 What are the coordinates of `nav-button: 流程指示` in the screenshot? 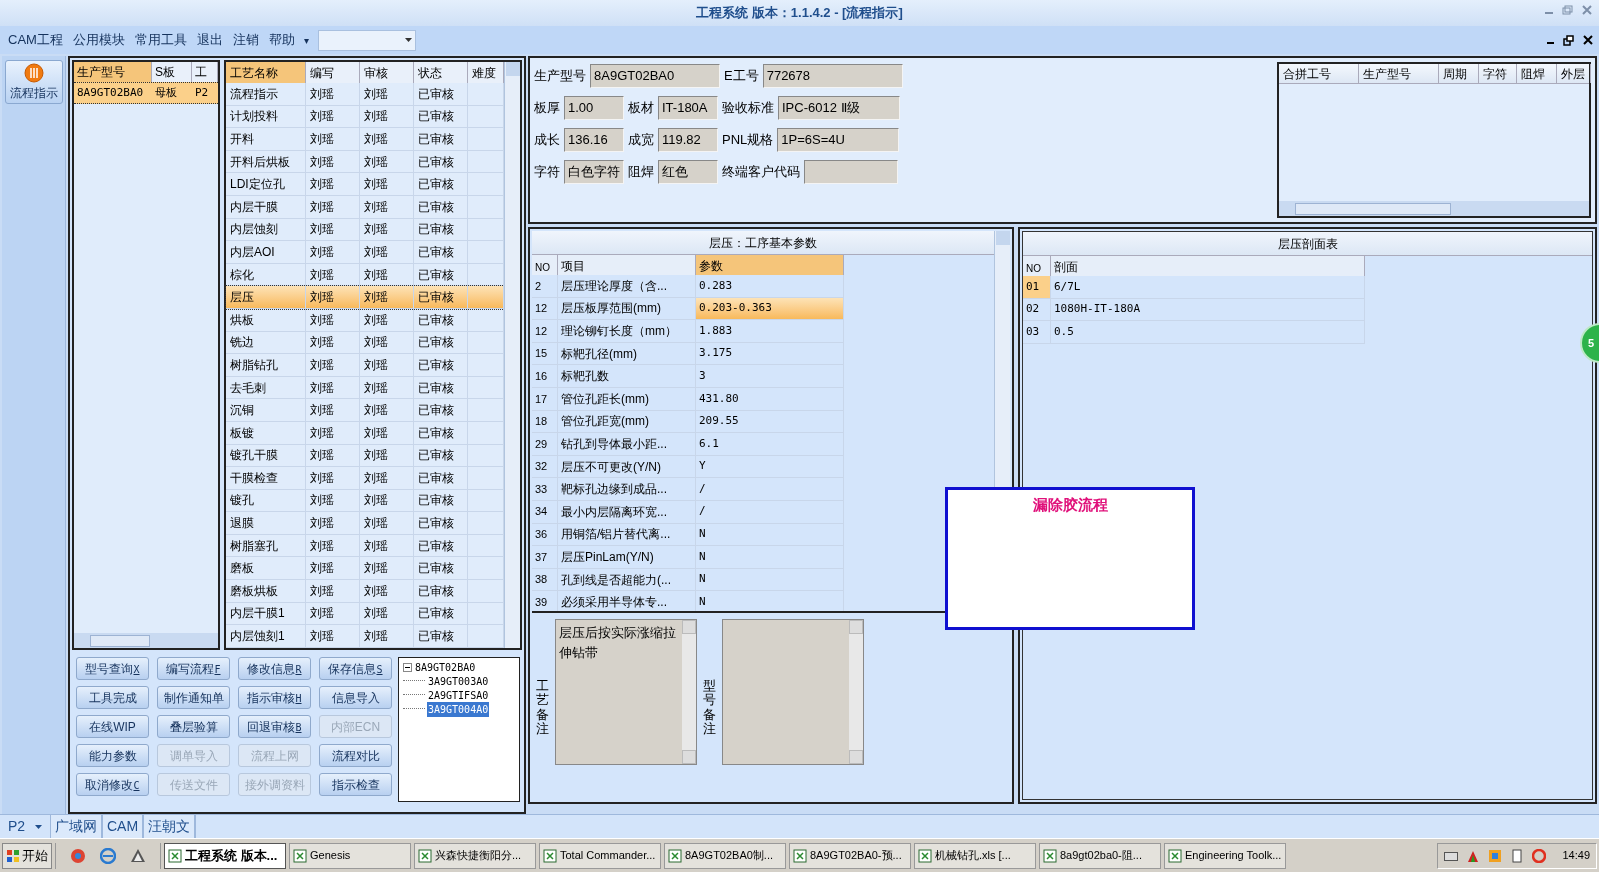 It's located at (33, 82).